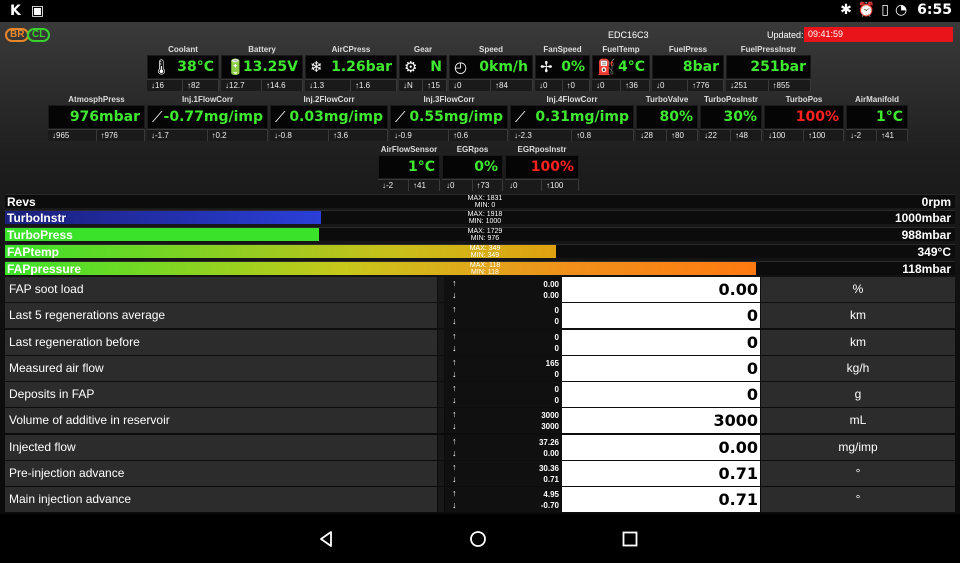 The height and width of the screenshot is (563, 960). I want to click on gauge-label: Inj.1FlowCorr, so click(207, 99).